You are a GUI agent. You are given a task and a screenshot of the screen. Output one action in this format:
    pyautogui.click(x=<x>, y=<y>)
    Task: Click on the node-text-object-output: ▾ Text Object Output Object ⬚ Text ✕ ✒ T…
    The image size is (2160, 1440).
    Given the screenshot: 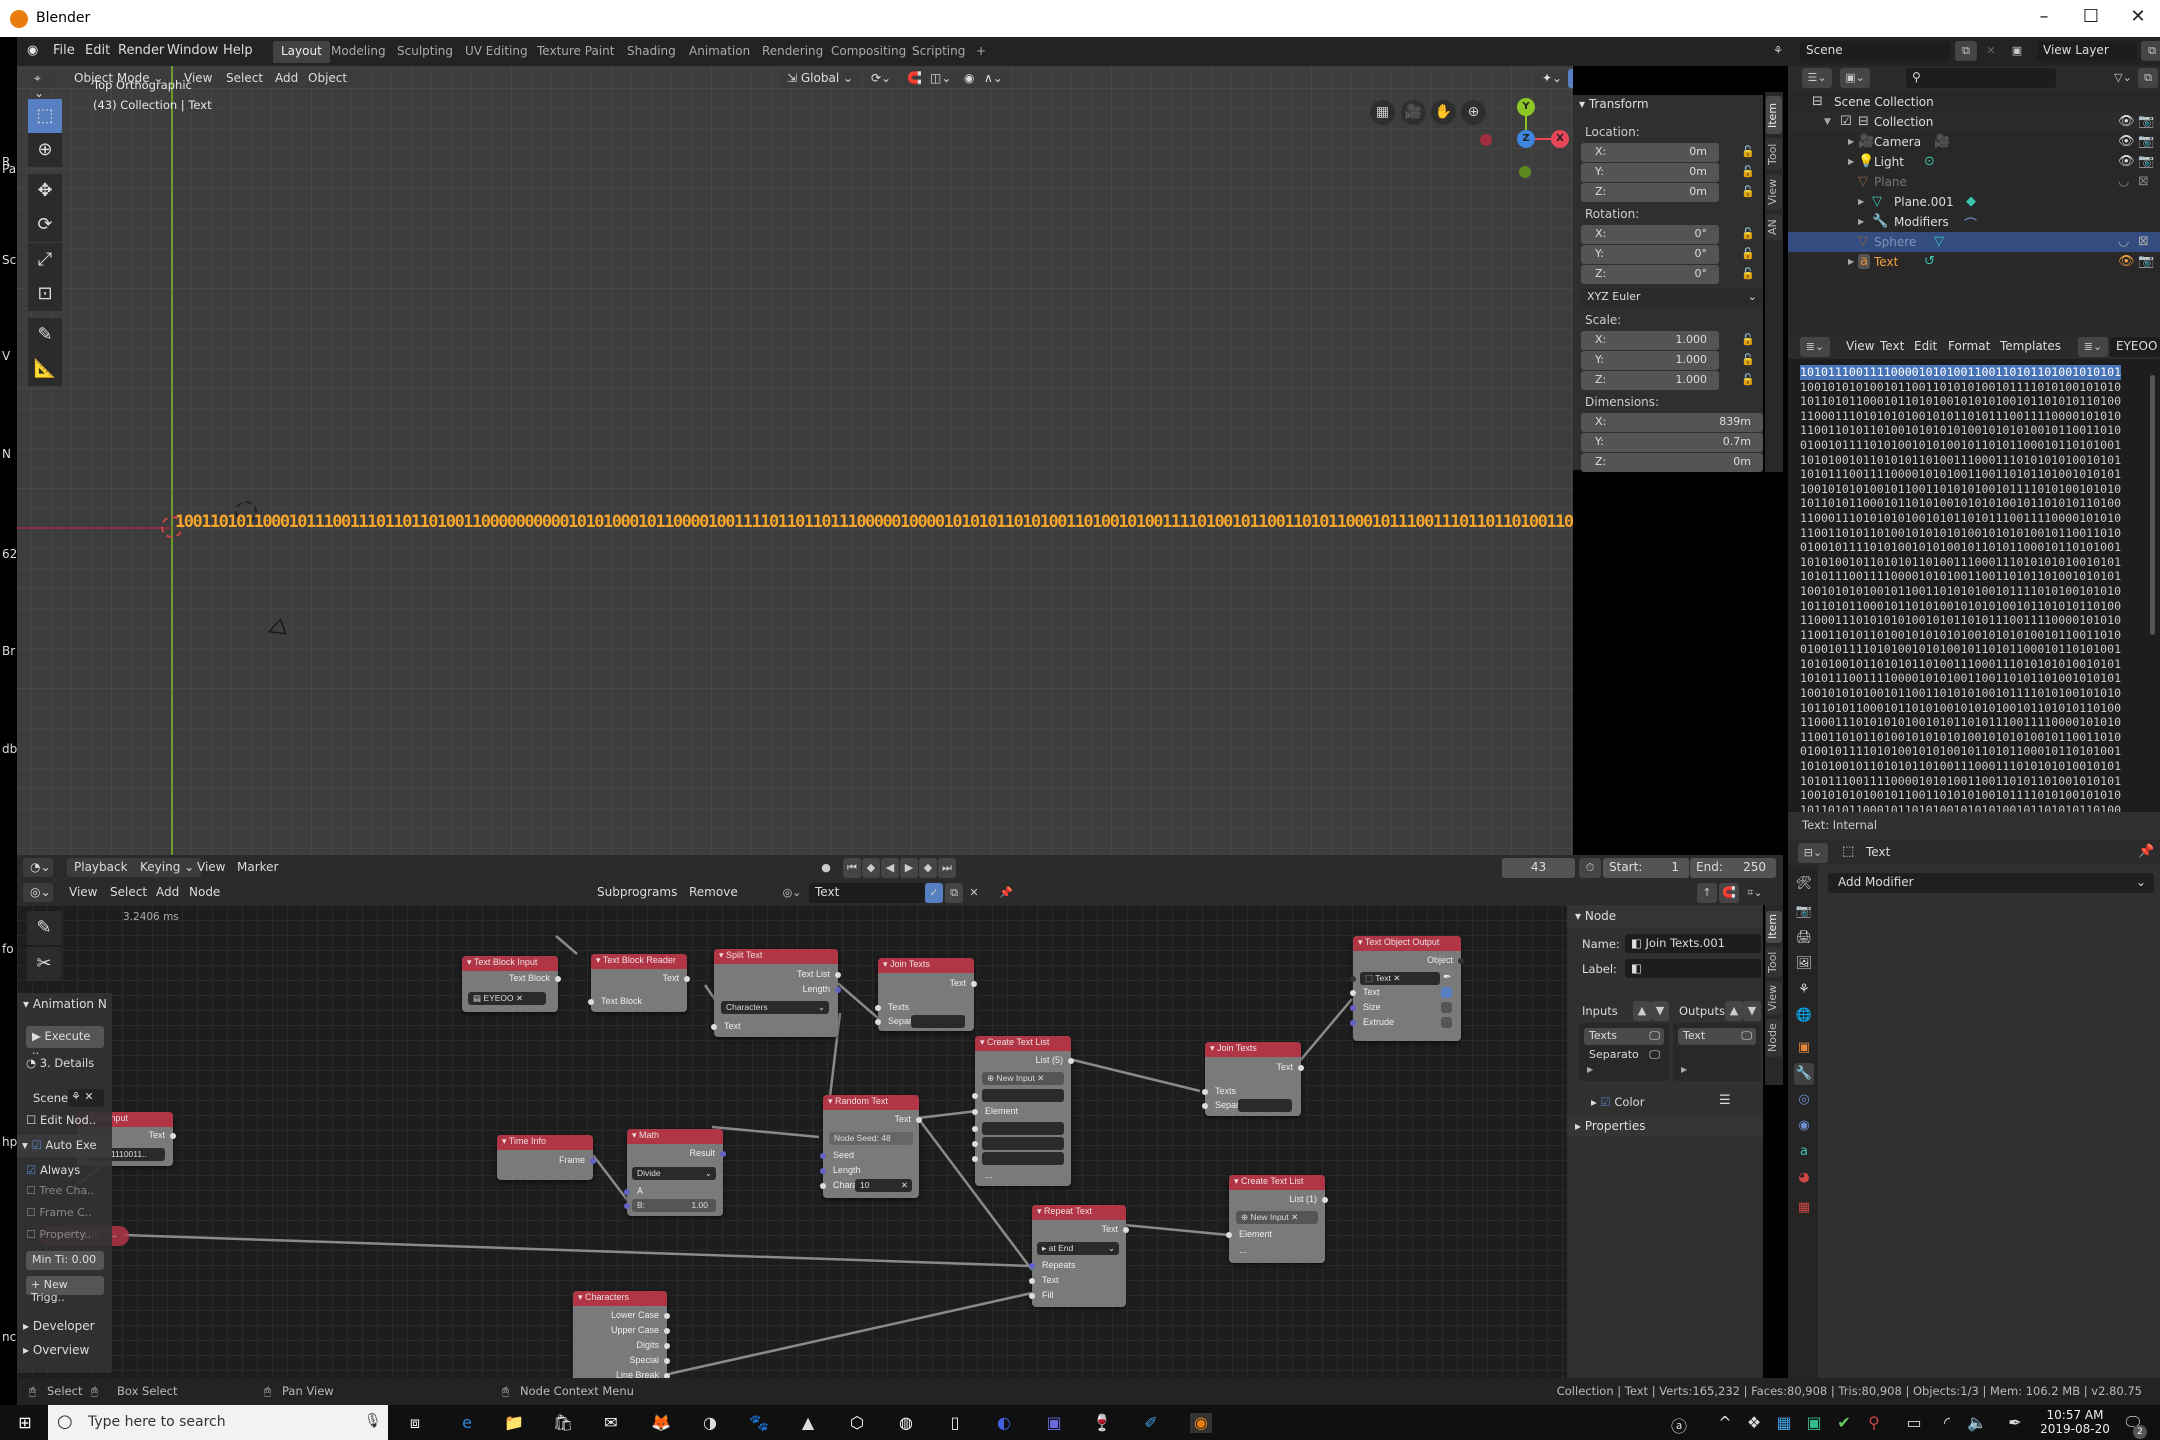 What is the action you would take?
    pyautogui.click(x=1407, y=988)
    